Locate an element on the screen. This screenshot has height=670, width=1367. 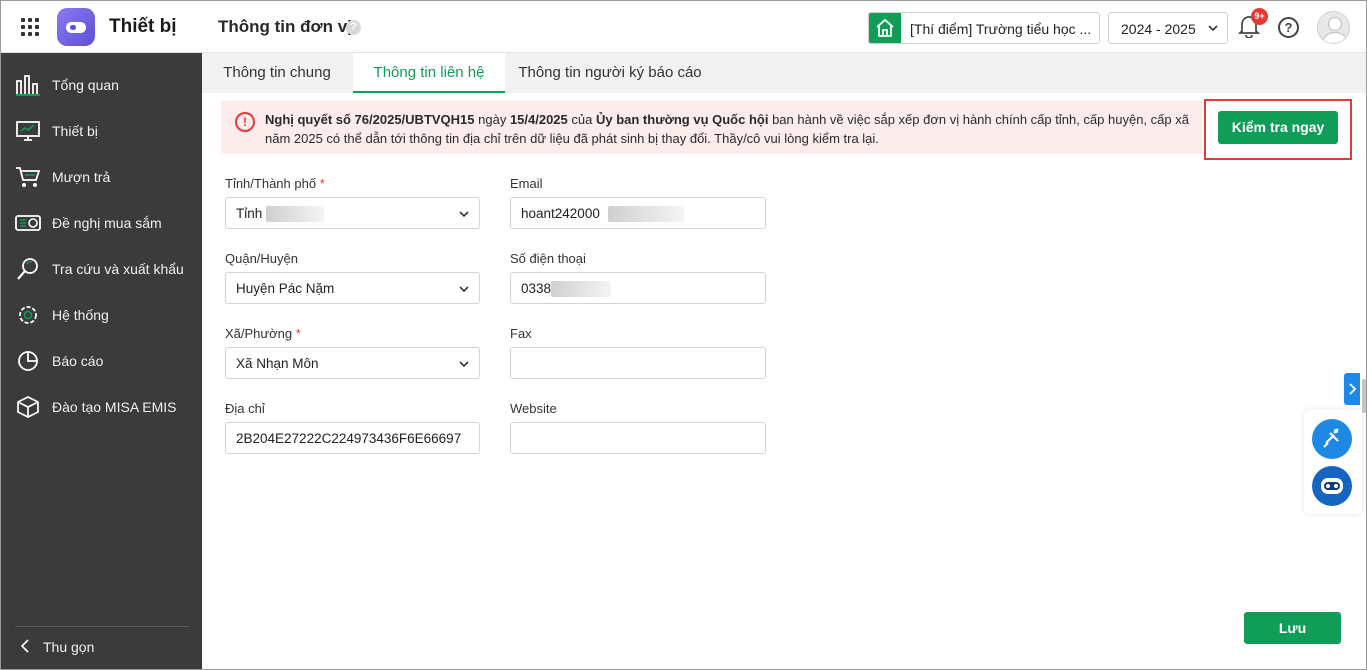
sidebar-item-overview: Tổng quan is located at coordinates (101, 85).